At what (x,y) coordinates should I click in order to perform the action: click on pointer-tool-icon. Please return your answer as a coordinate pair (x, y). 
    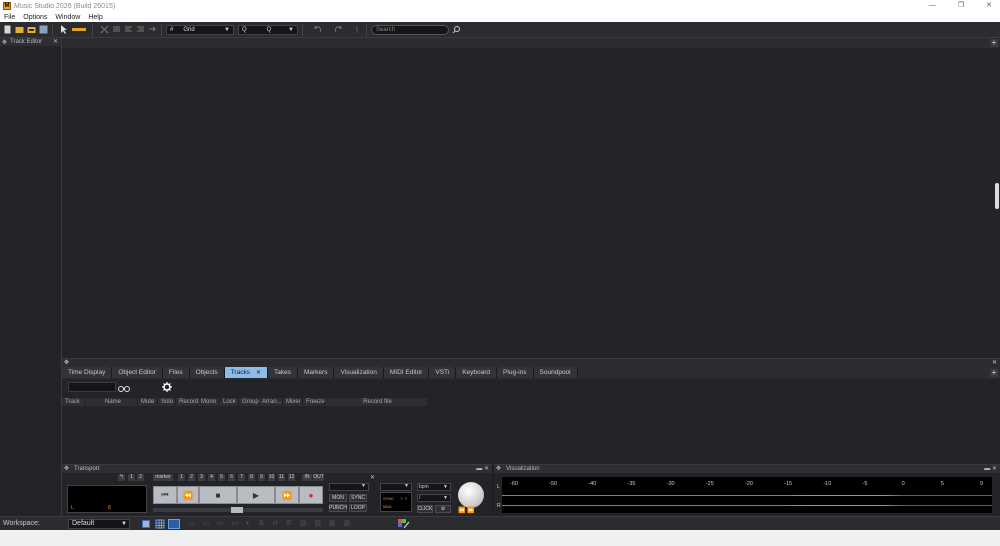
    Looking at the image, I should click on (64, 29).